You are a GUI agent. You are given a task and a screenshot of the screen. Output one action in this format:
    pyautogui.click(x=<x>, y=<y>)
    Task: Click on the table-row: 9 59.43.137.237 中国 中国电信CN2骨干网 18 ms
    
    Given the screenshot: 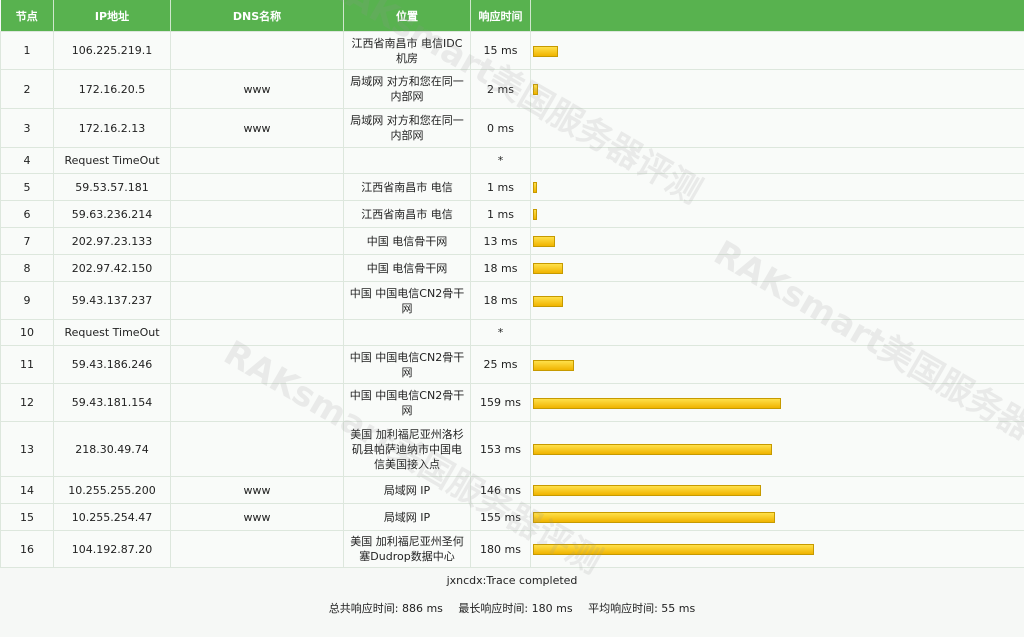 What is the action you would take?
    pyautogui.click(x=512, y=300)
    